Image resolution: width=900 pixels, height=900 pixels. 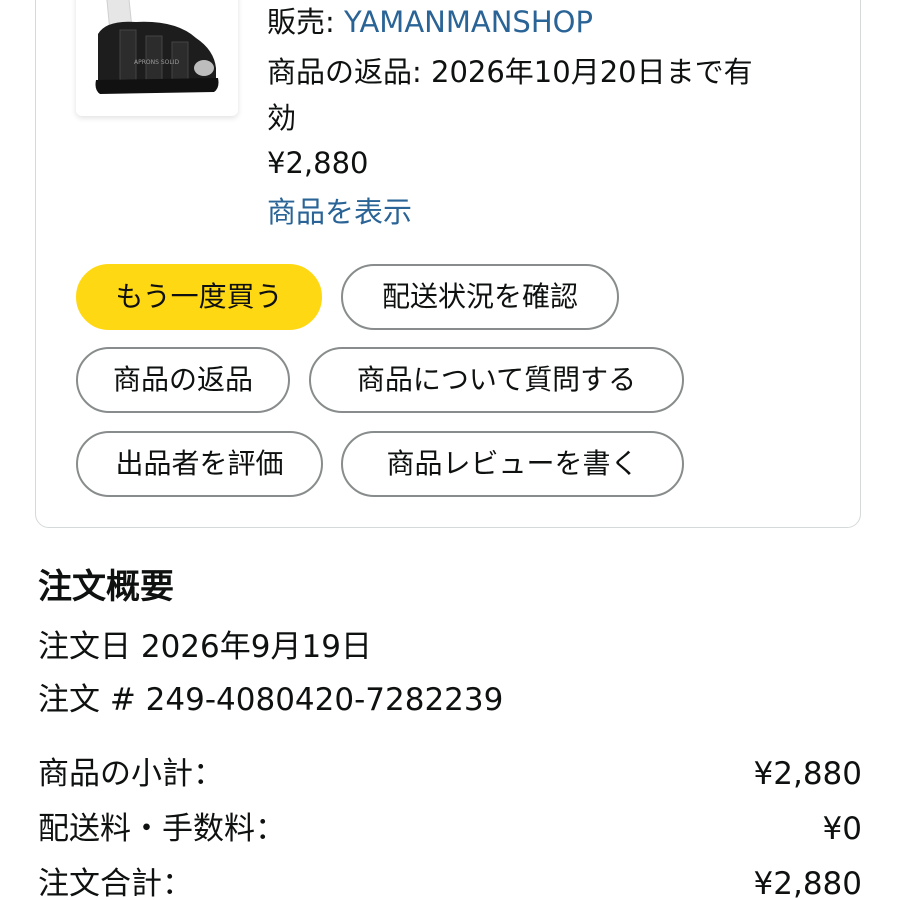 What do you see at coordinates (282, 118) in the screenshot?
I see `return-window-line-2: 効` at bounding box center [282, 118].